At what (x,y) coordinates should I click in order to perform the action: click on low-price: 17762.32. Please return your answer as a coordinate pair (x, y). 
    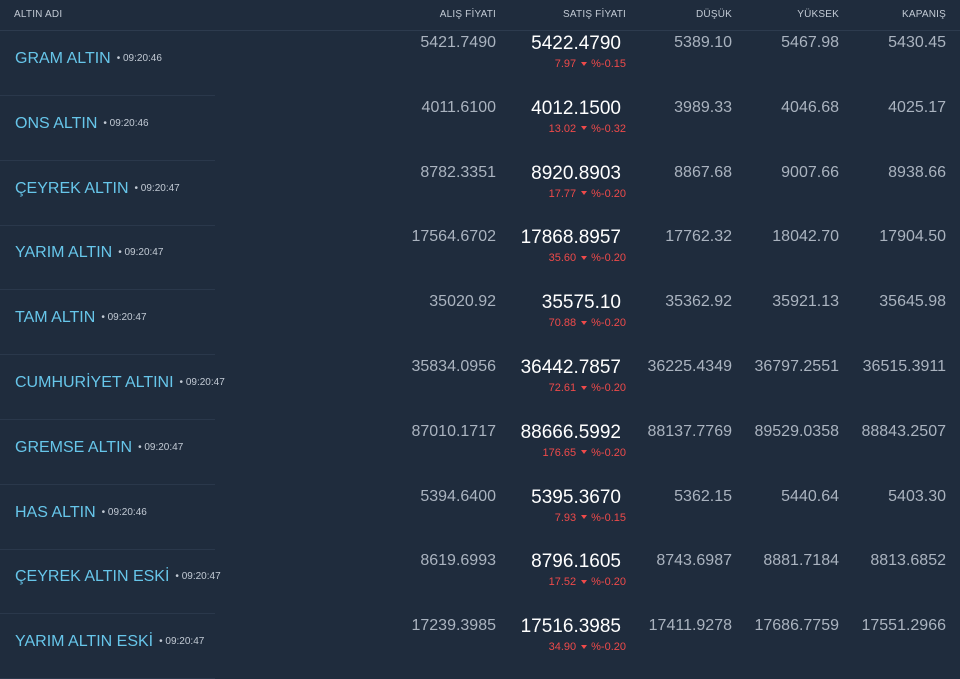
    Looking at the image, I should click on (698, 237).